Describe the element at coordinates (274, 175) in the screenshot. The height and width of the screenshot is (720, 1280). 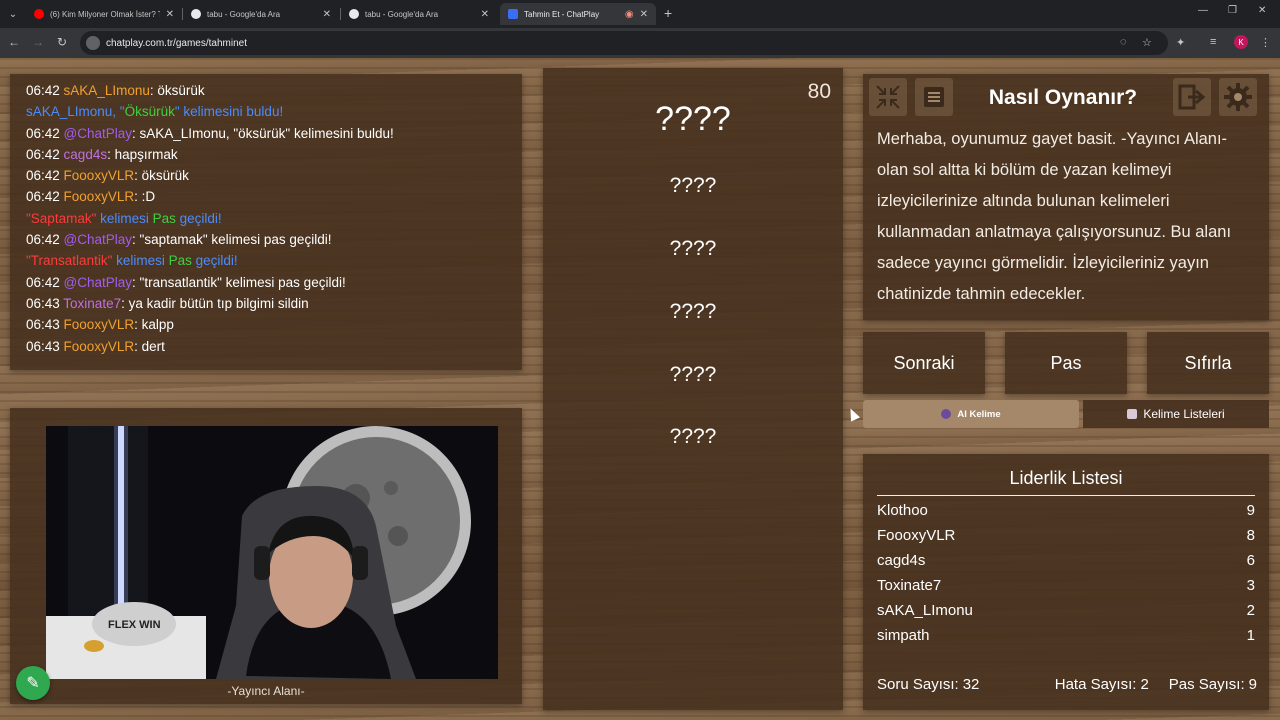
I see `chat-message: 06:42 FoooxyVLR: öksürük` at that location.